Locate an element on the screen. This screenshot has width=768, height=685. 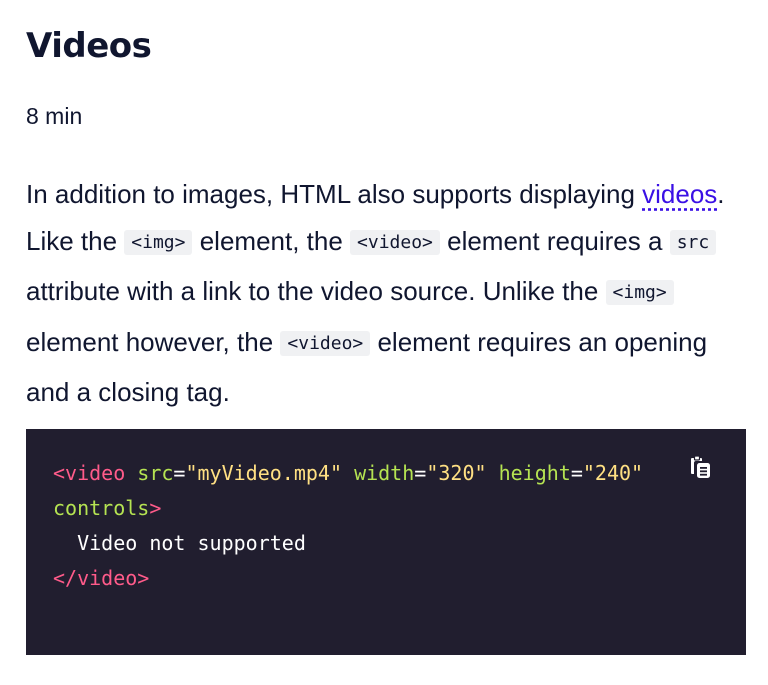
code-token-string: "myVideo.mp4" is located at coordinates (264, 473).